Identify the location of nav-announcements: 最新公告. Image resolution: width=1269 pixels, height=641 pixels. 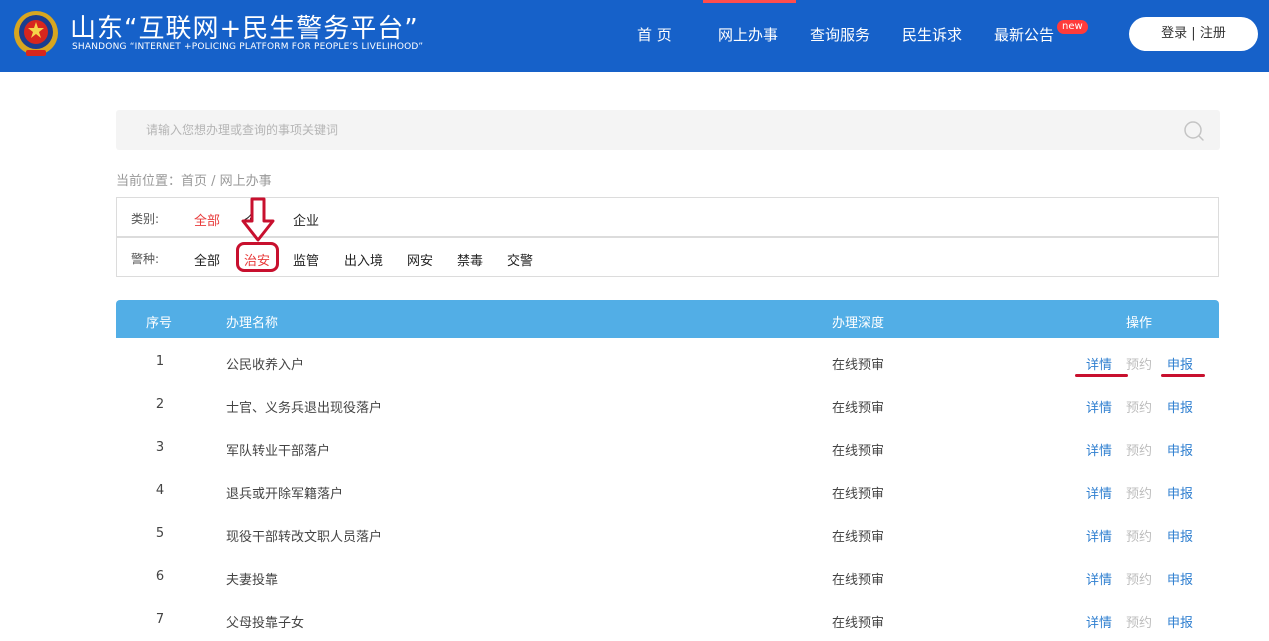
(1024, 34).